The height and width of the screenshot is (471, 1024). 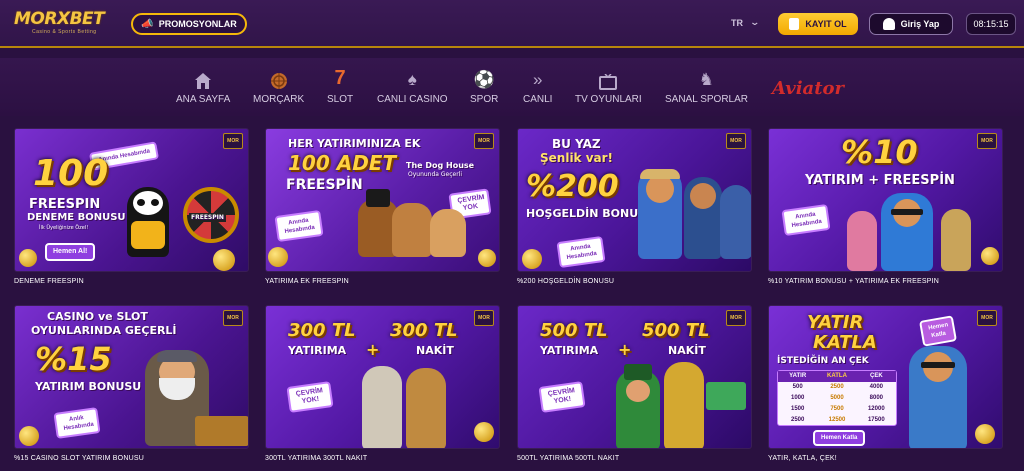 What do you see at coordinates (745, 22) in the screenshot?
I see `language-selector: TR ⌄` at bounding box center [745, 22].